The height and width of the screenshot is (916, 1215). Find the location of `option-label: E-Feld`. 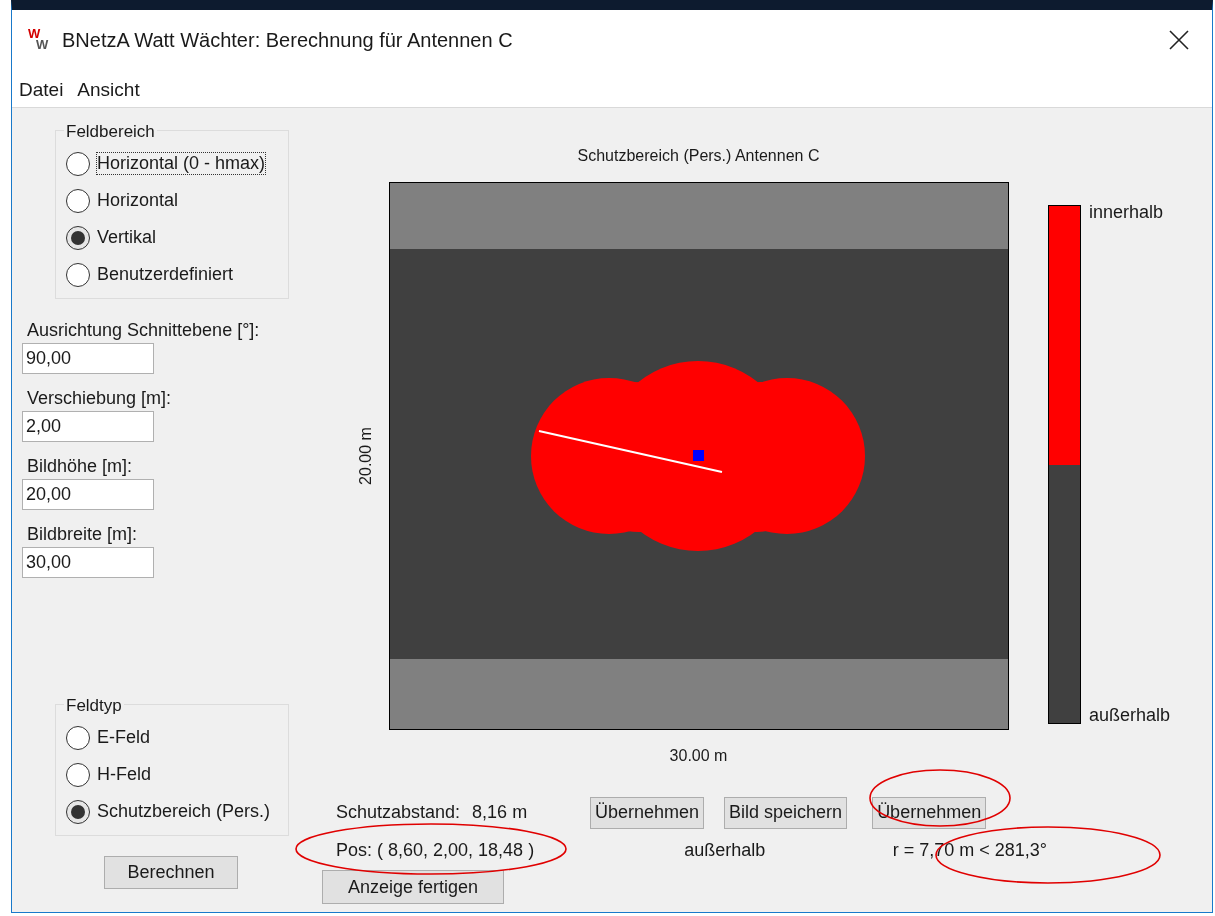

option-label: E-Feld is located at coordinates (123, 737).